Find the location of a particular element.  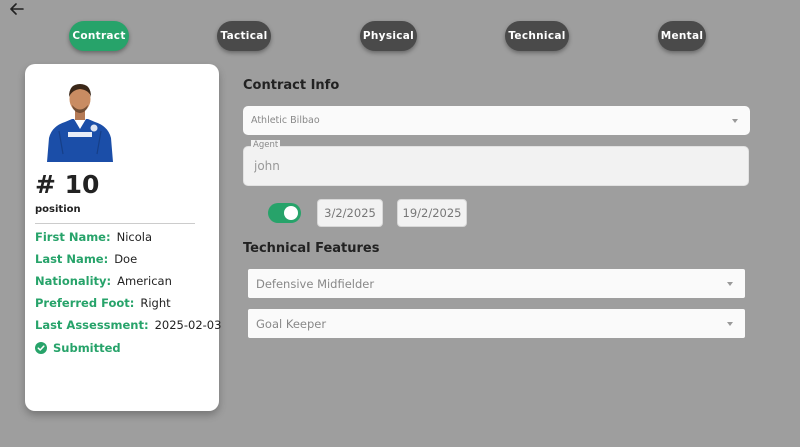

technical-features-title: Technical Features is located at coordinates (311, 248).